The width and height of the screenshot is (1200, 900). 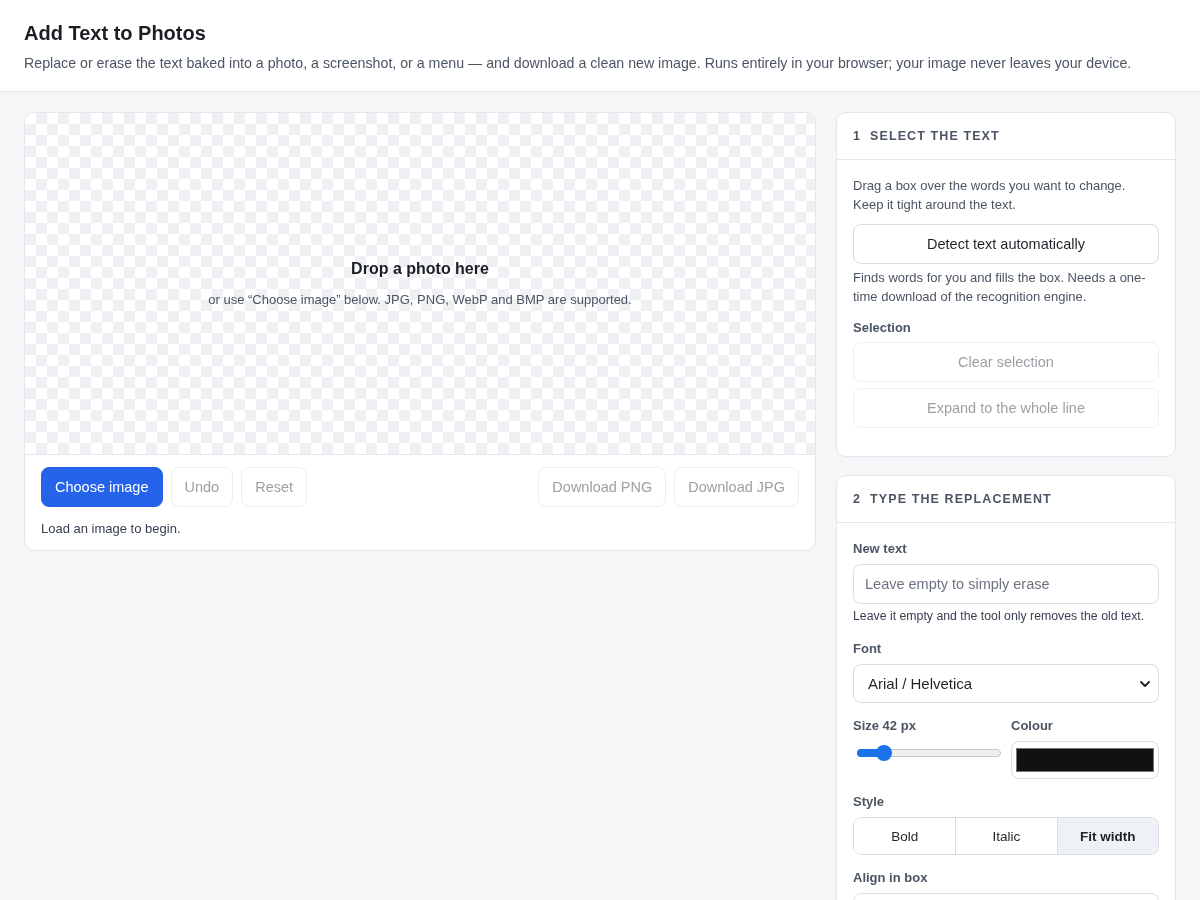 What do you see at coordinates (115, 33) in the screenshot?
I see `page-title: Add Text to Photos` at bounding box center [115, 33].